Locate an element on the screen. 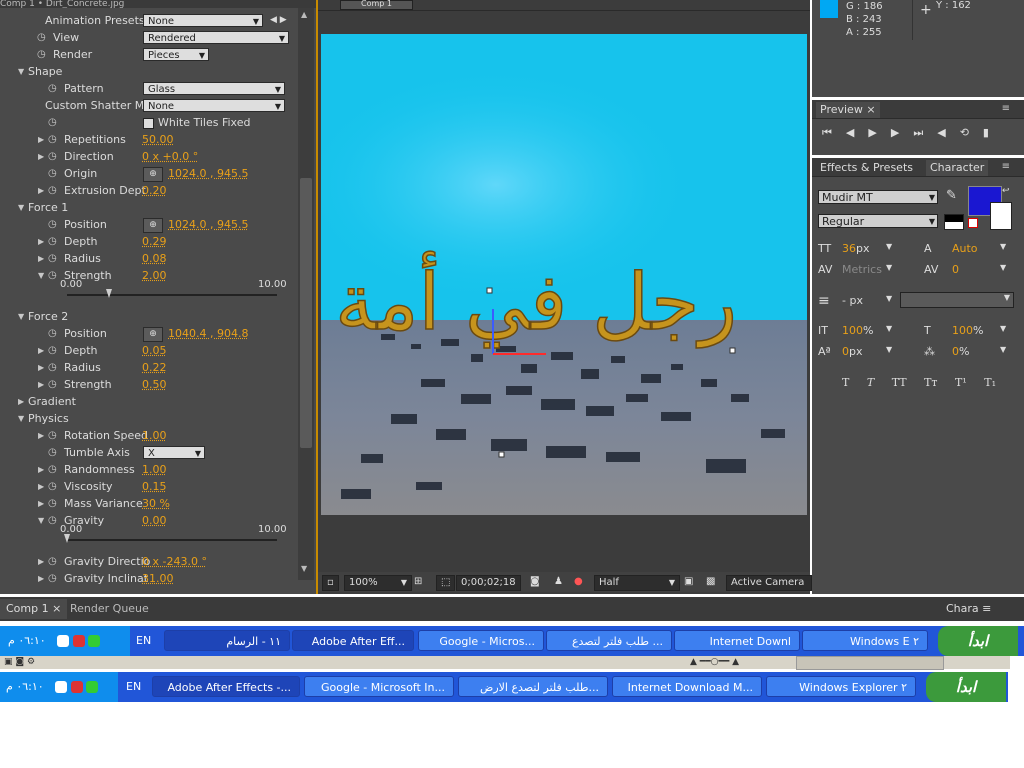 The image size is (1024, 768). task-windows-explorer-2: Windows Explorer ٢ is located at coordinates (841, 686).